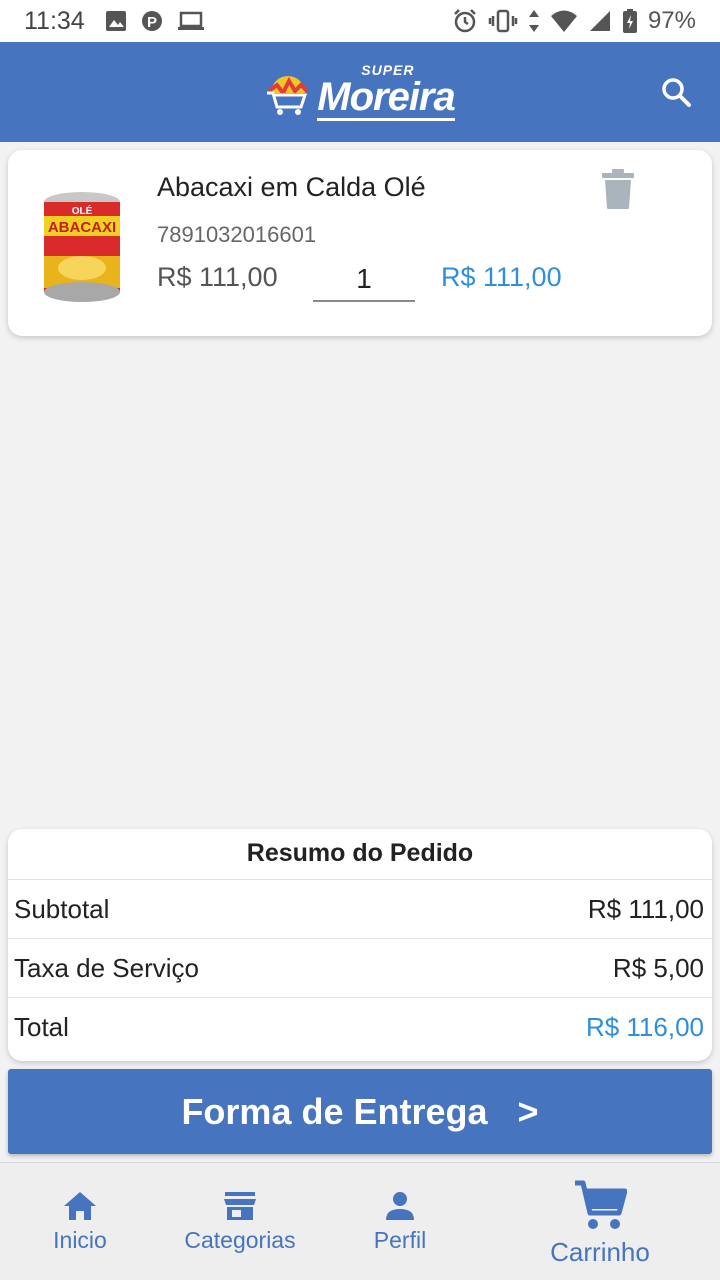 The height and width of the screenshot is (1280, 720). Describe the element at coordinates (82, 210) in the screenshot. I see `product-image-brand: OLÉ` at that location.